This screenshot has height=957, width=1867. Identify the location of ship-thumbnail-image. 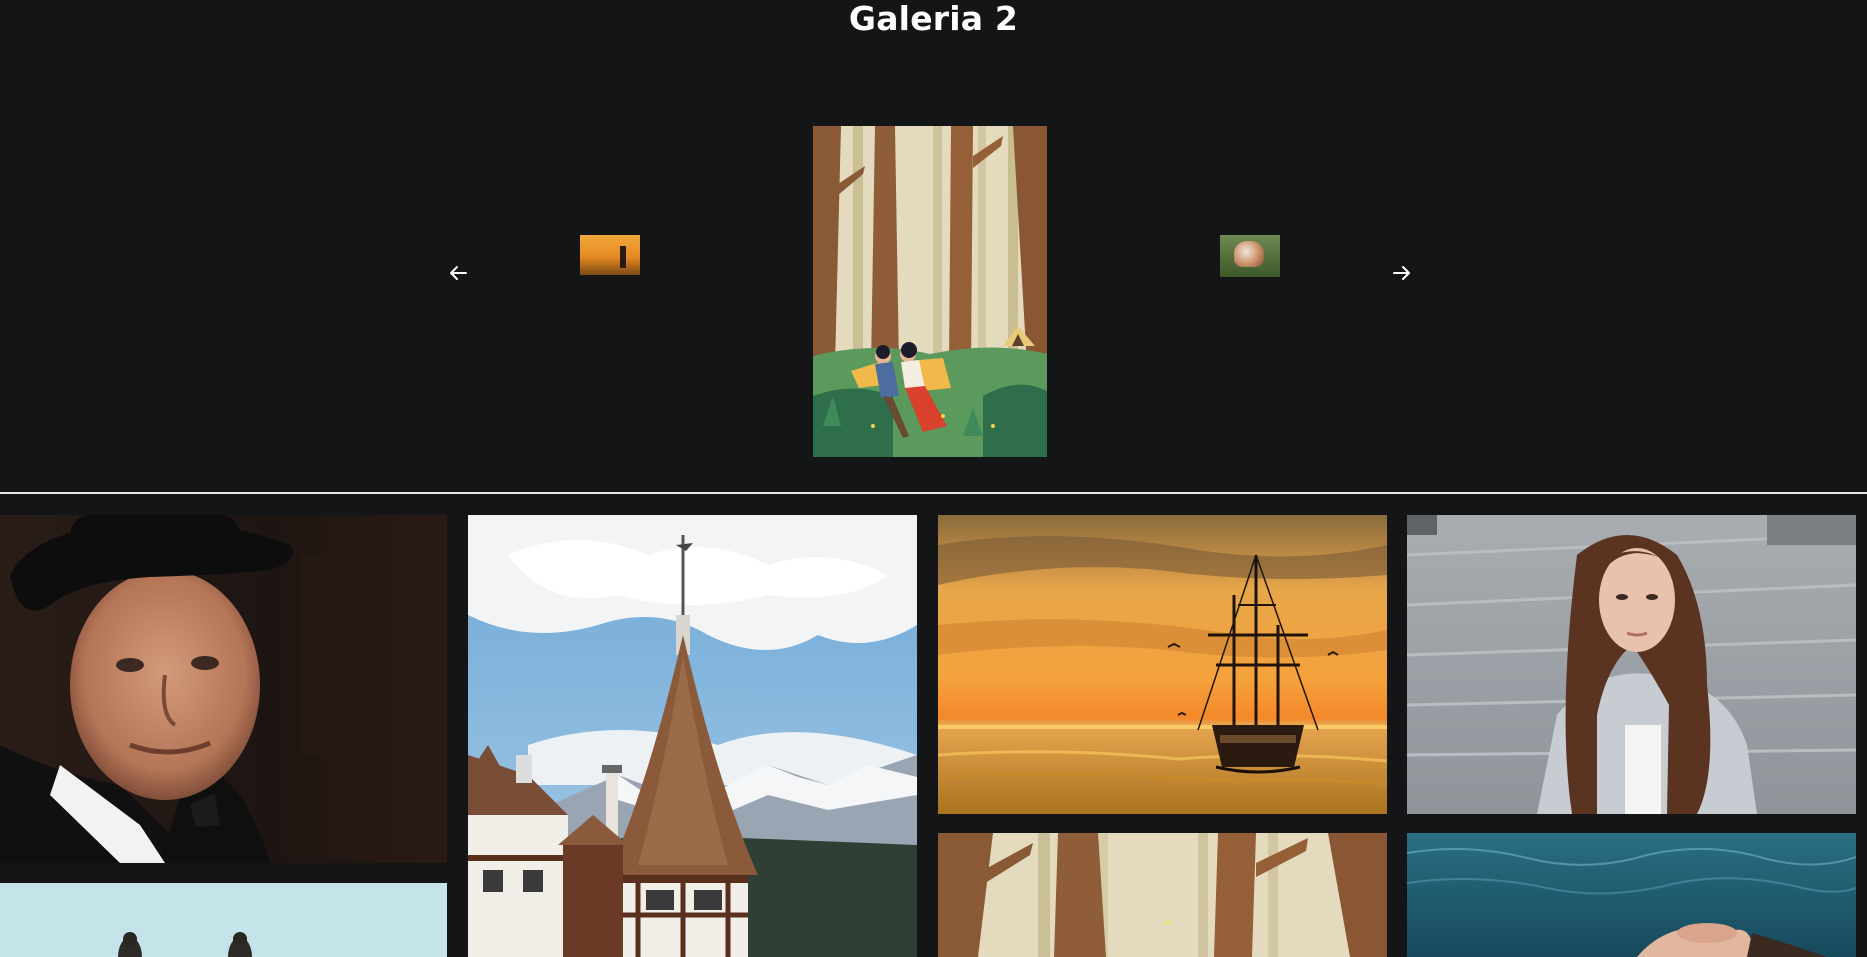
(623, 257).